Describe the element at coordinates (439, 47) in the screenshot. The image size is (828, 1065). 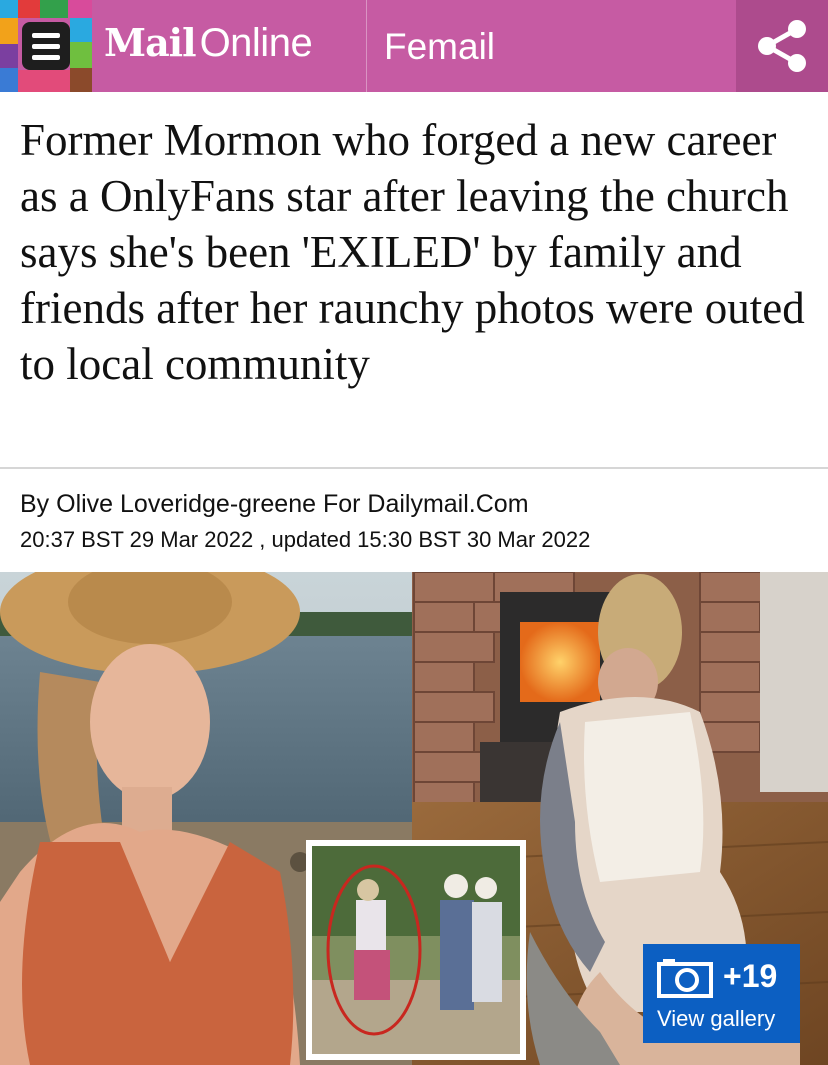
I see `section-femail-link: Femail` at that location.